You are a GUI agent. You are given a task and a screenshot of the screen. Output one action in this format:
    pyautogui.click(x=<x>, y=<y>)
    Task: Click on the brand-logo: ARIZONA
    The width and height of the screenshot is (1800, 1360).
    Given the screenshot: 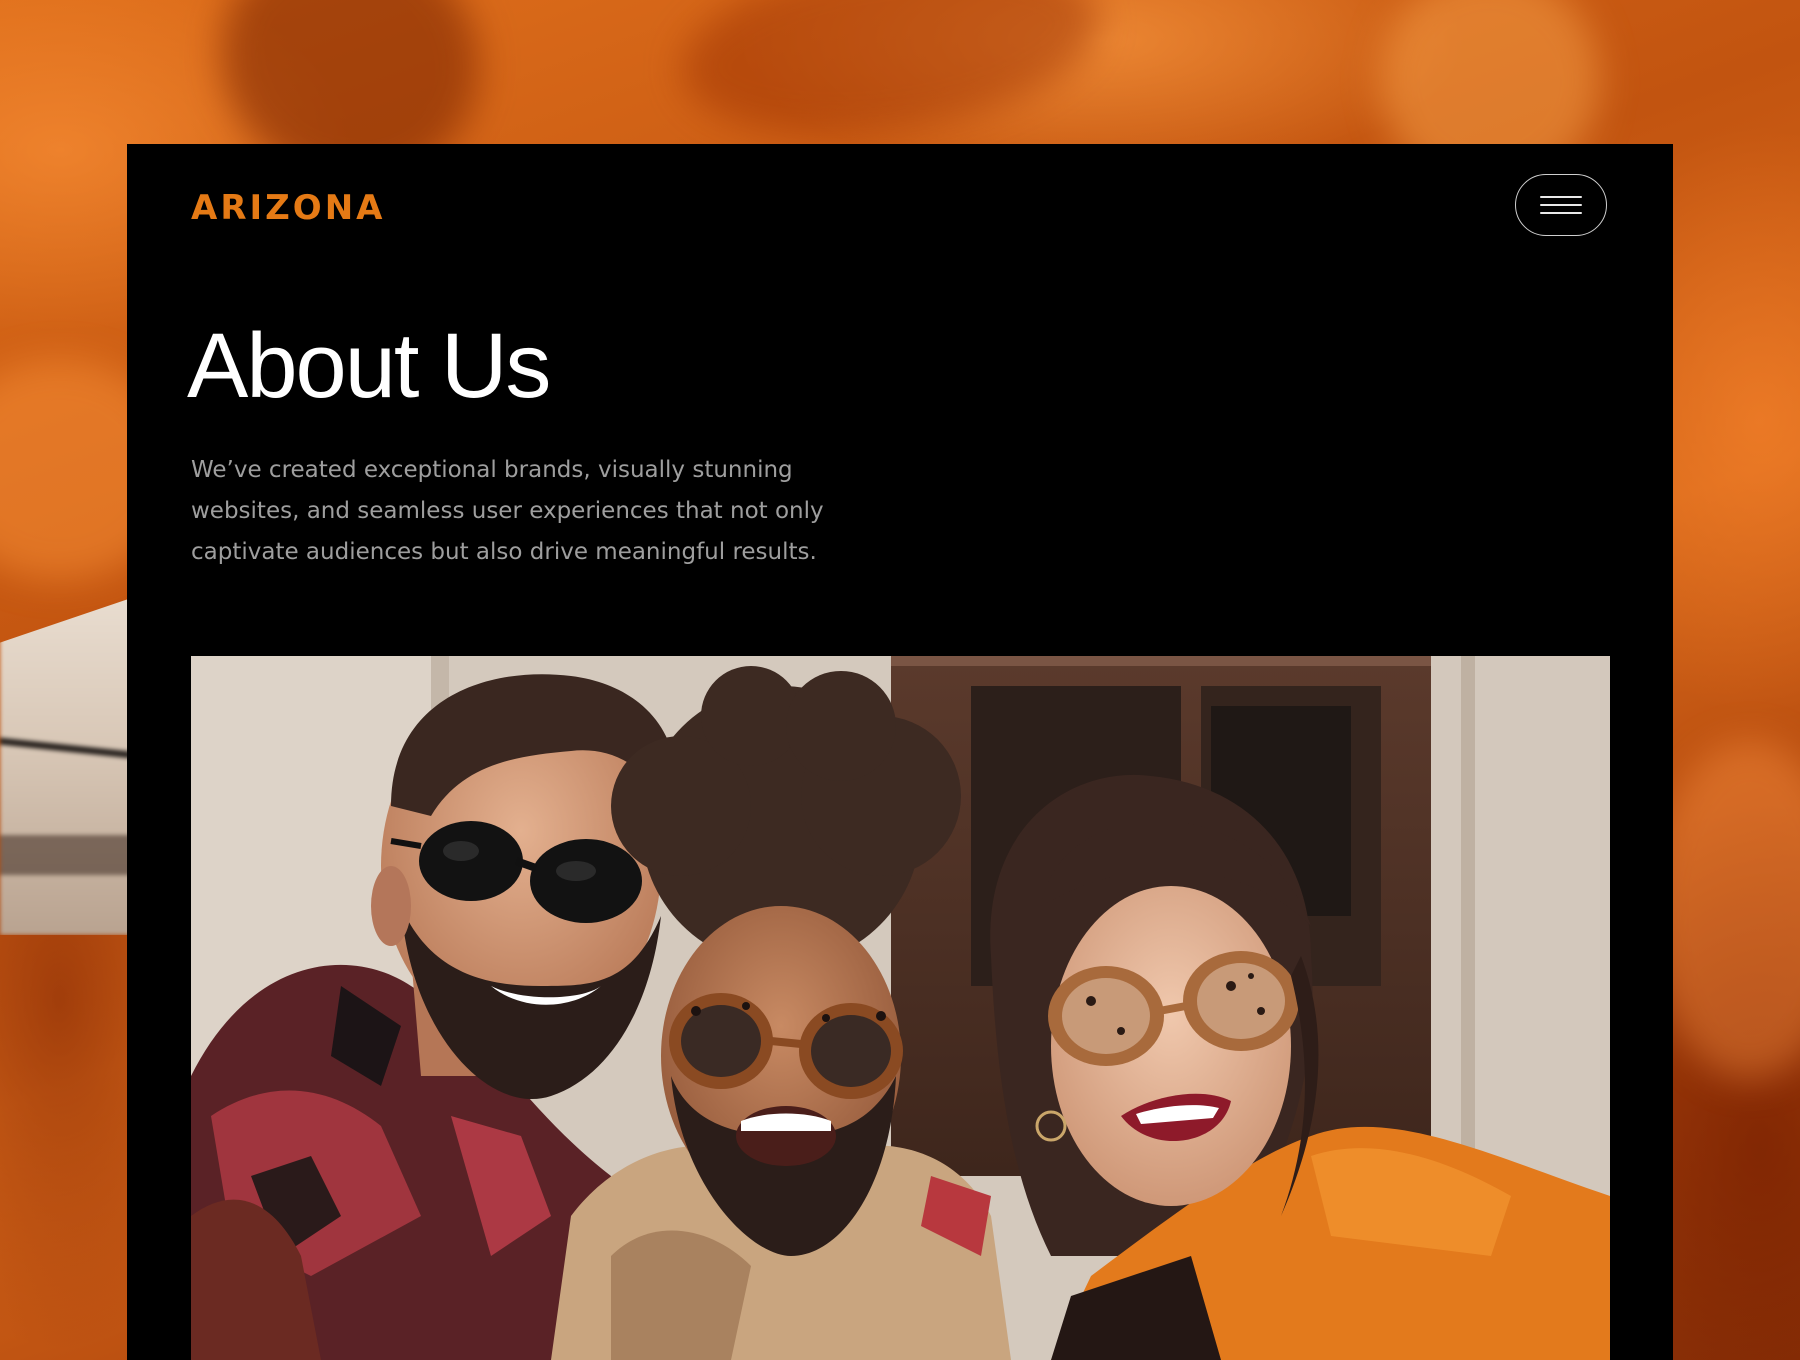 What is the action you would take?
    pyautogui.click(x=288, y=208)
    